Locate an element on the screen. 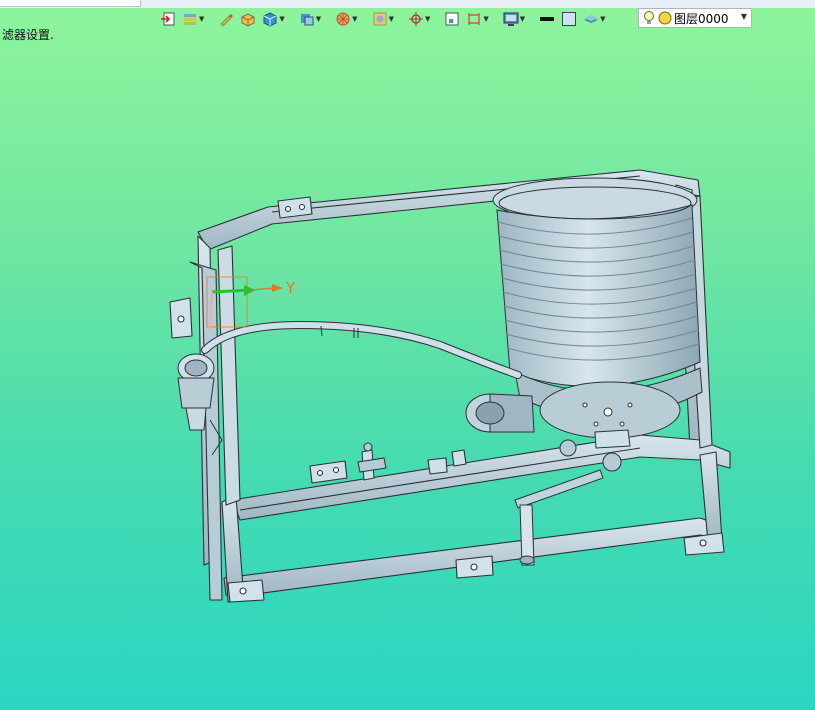 The width and height of the screenshot is (815, 710). axis-label-y: Y is located at coordinates (290, 288).